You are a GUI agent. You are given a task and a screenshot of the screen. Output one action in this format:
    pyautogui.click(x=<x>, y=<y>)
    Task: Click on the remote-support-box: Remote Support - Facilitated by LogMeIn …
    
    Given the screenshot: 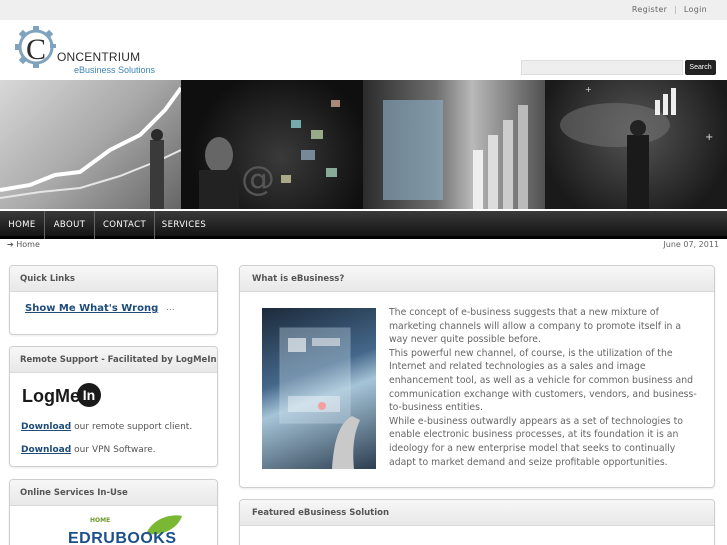 What is the action you would take?
    pyautogui.click(x=113, y=406)
    